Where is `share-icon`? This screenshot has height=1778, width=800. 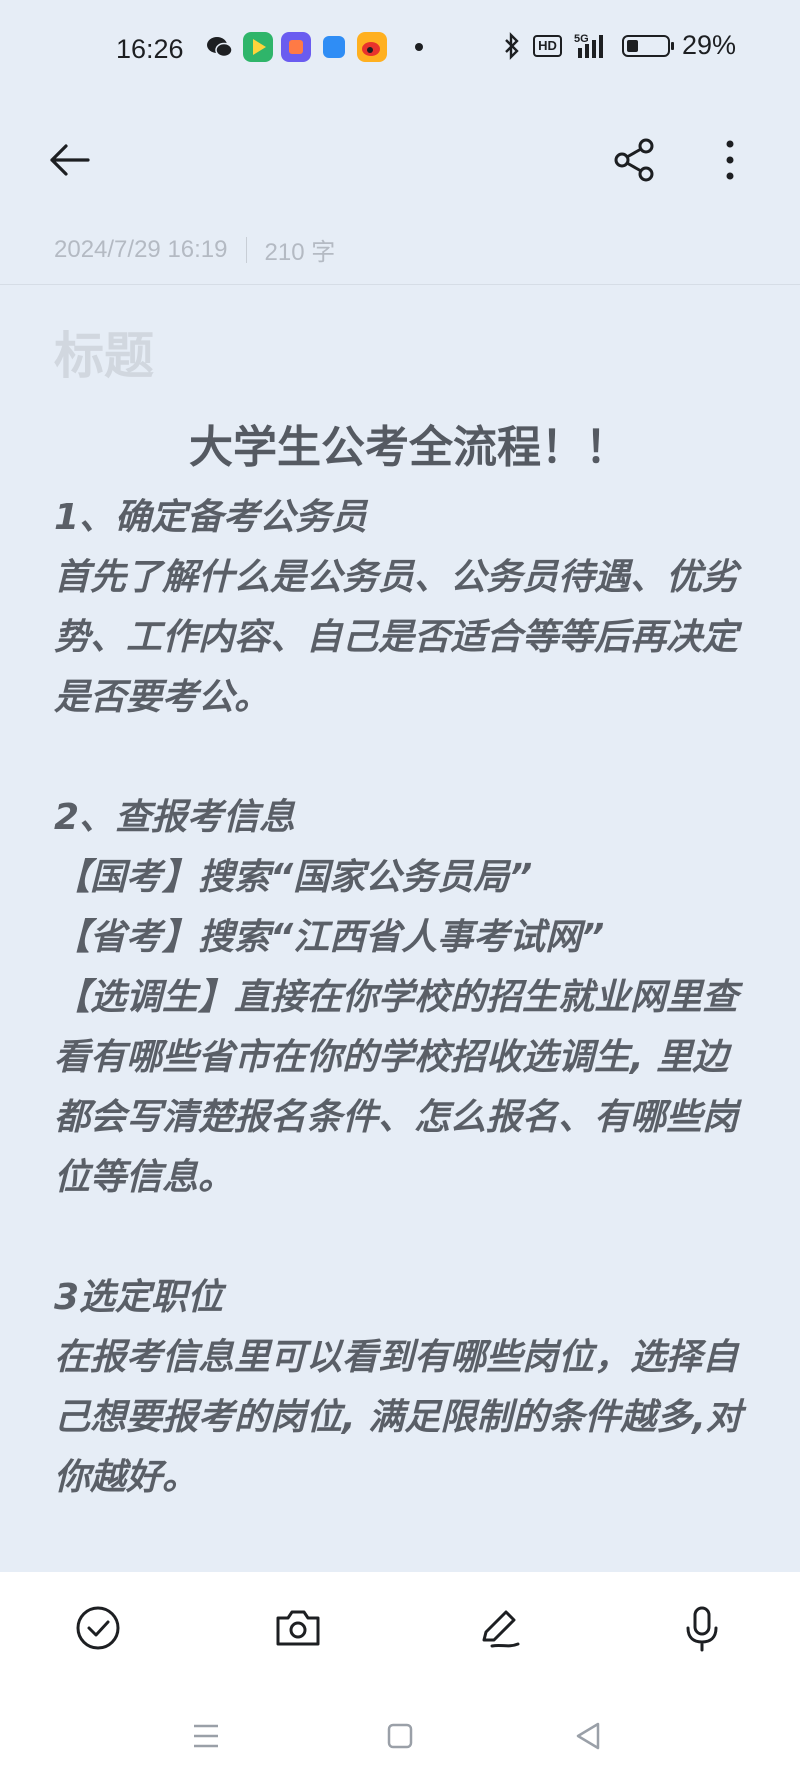 share-icon is located at coordinates (636, 160).